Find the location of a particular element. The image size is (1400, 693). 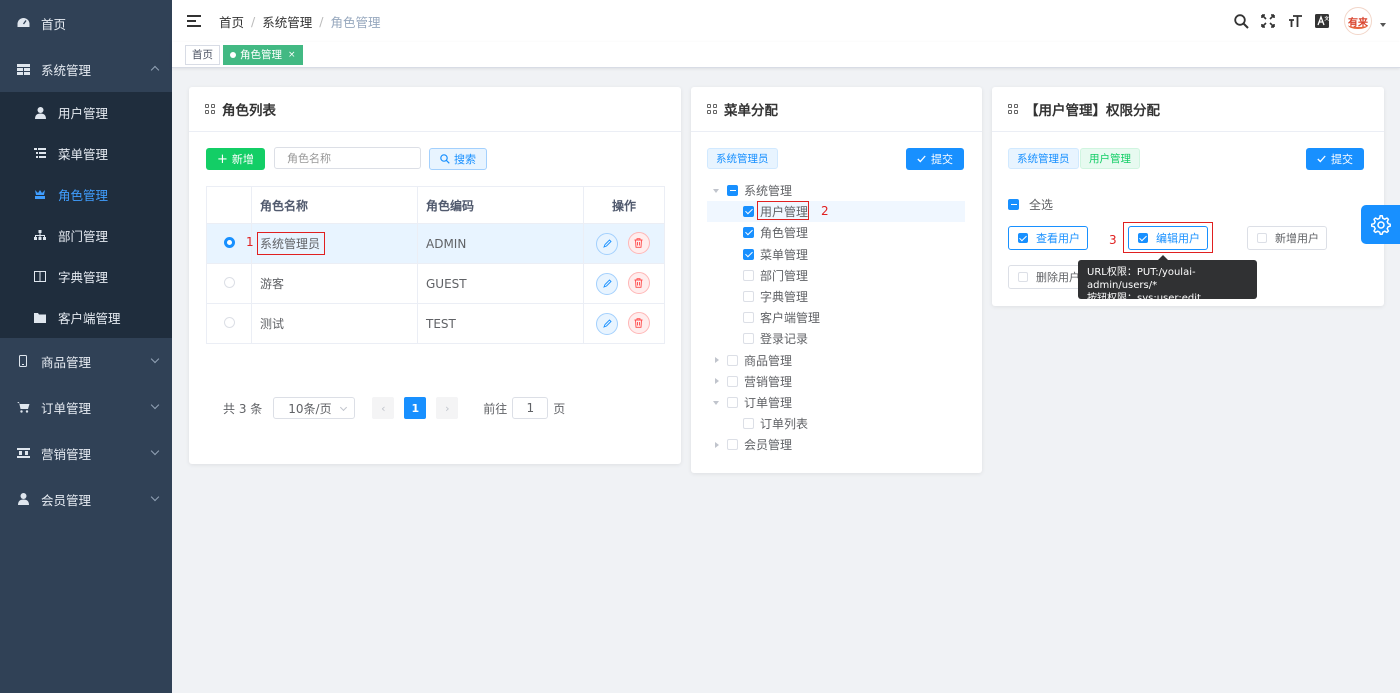

select-all-checkbox: 全选 is located at coordinates (1030, 204).